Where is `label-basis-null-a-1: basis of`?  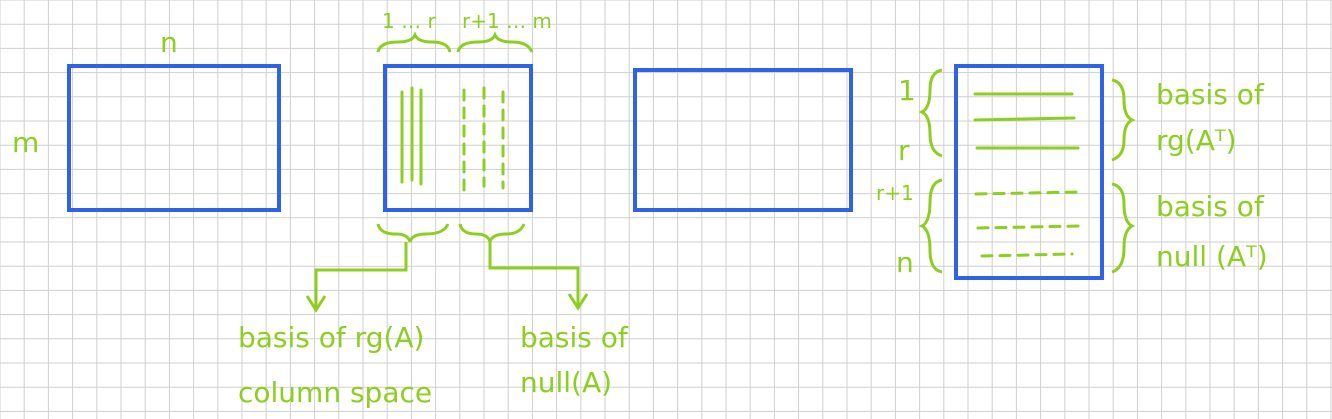
label-basis-null-a-1: basis of is located at coordinates (574, 337).